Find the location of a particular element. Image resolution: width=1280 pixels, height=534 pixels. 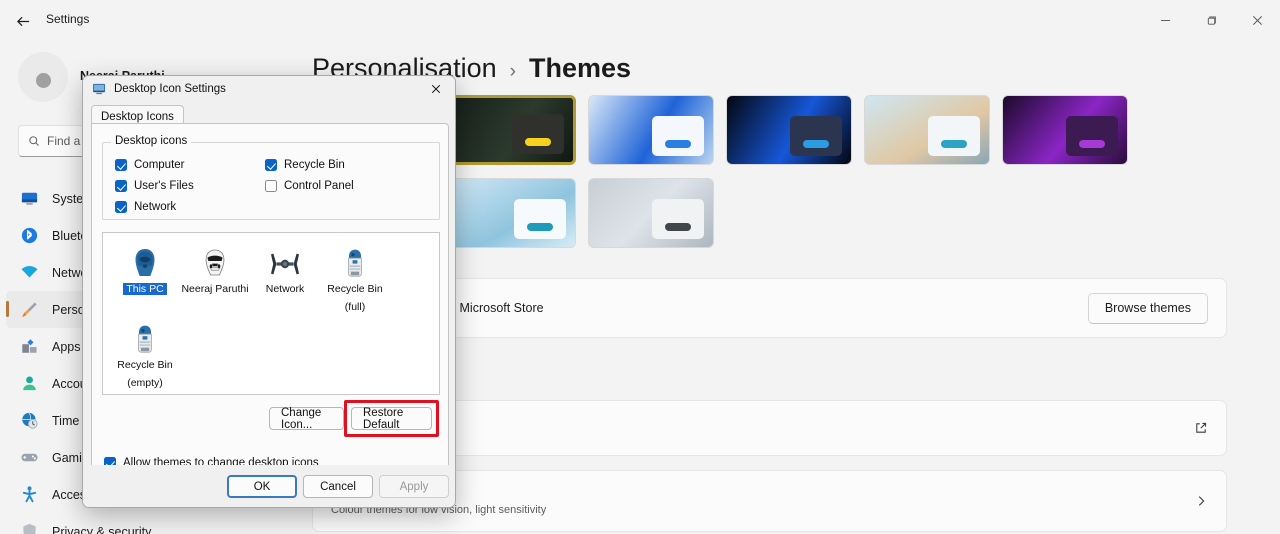

theme-purple-glow is located at coordinates (1065, 130).